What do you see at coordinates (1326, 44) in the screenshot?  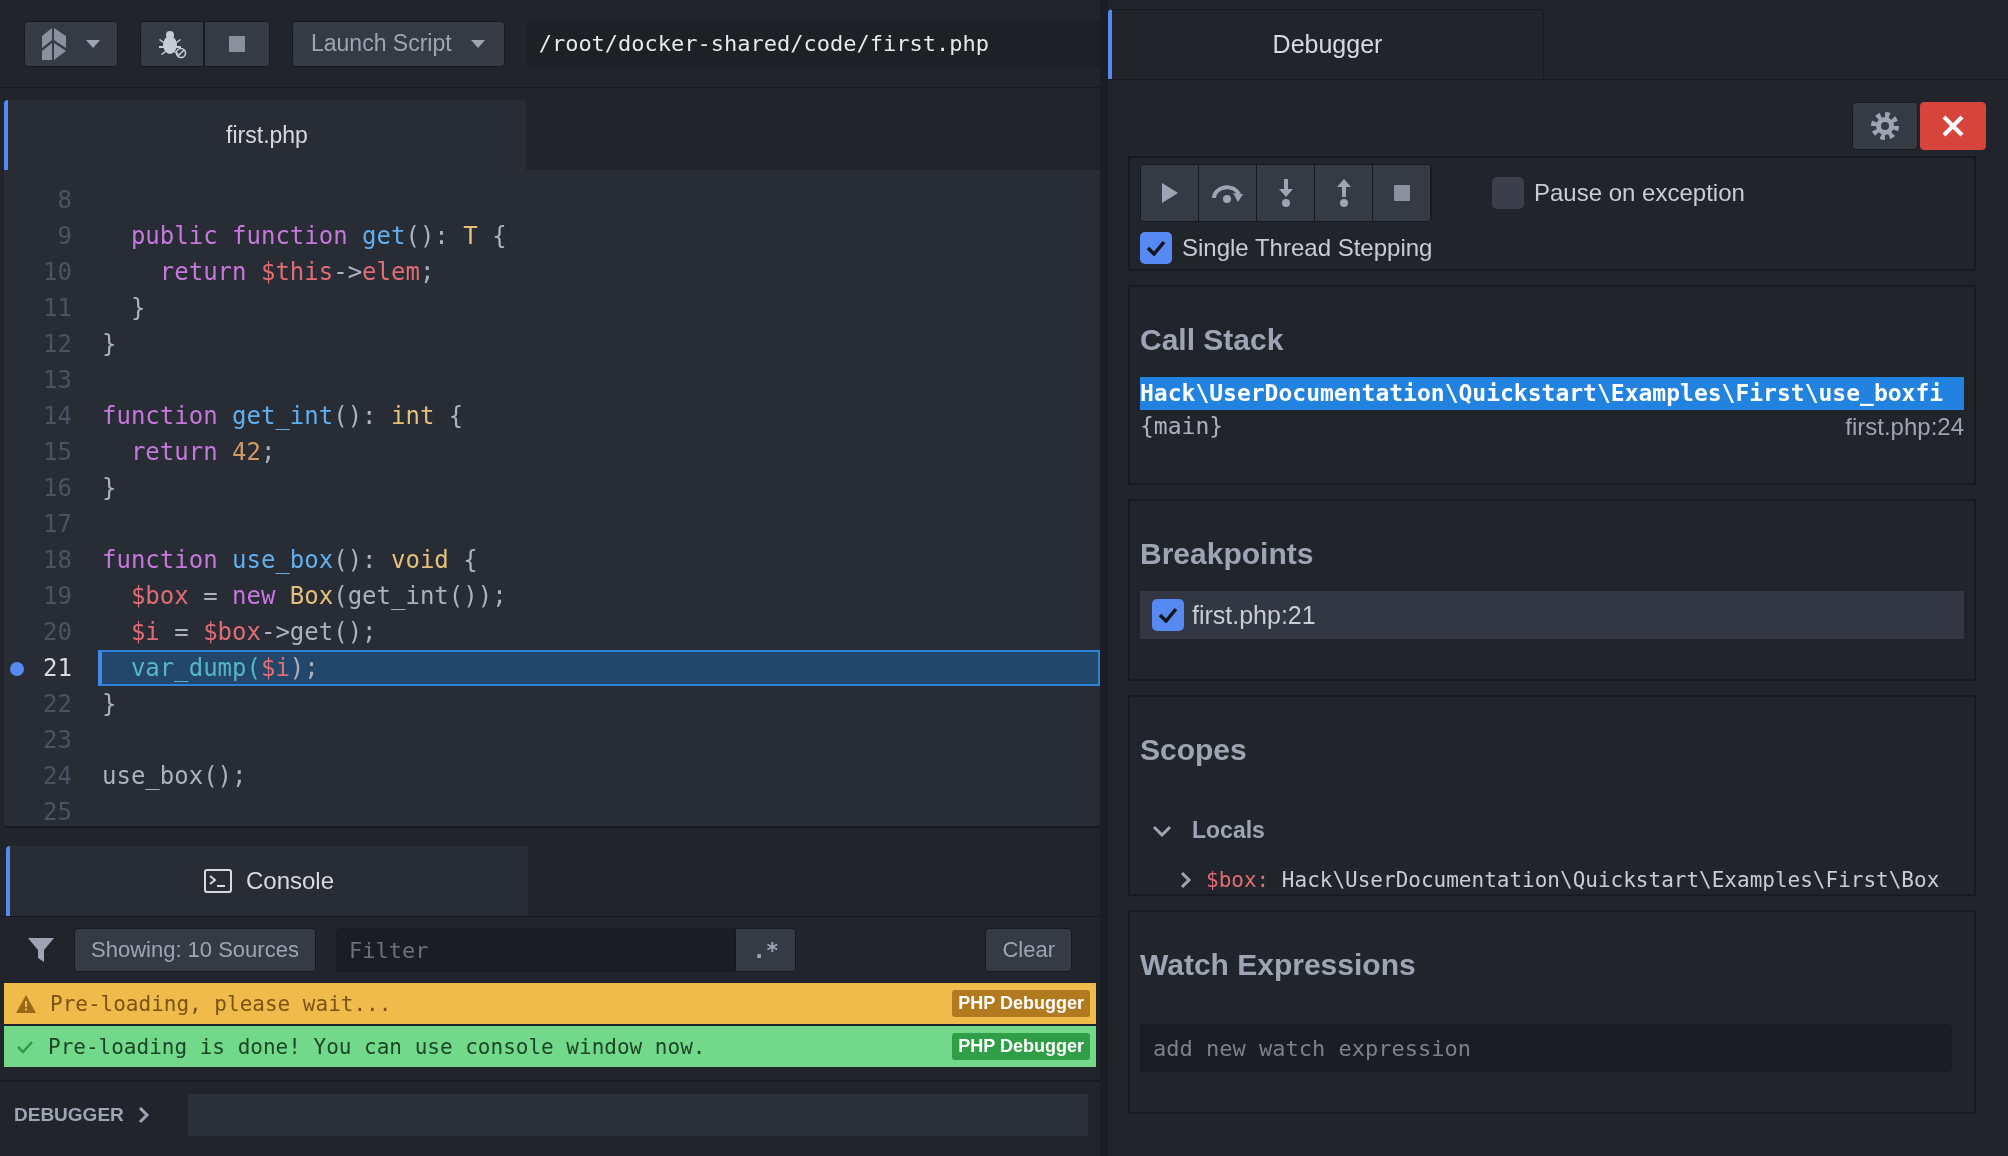 I see `debugger-tab: Debugger` at bounding box center [1326, 44].